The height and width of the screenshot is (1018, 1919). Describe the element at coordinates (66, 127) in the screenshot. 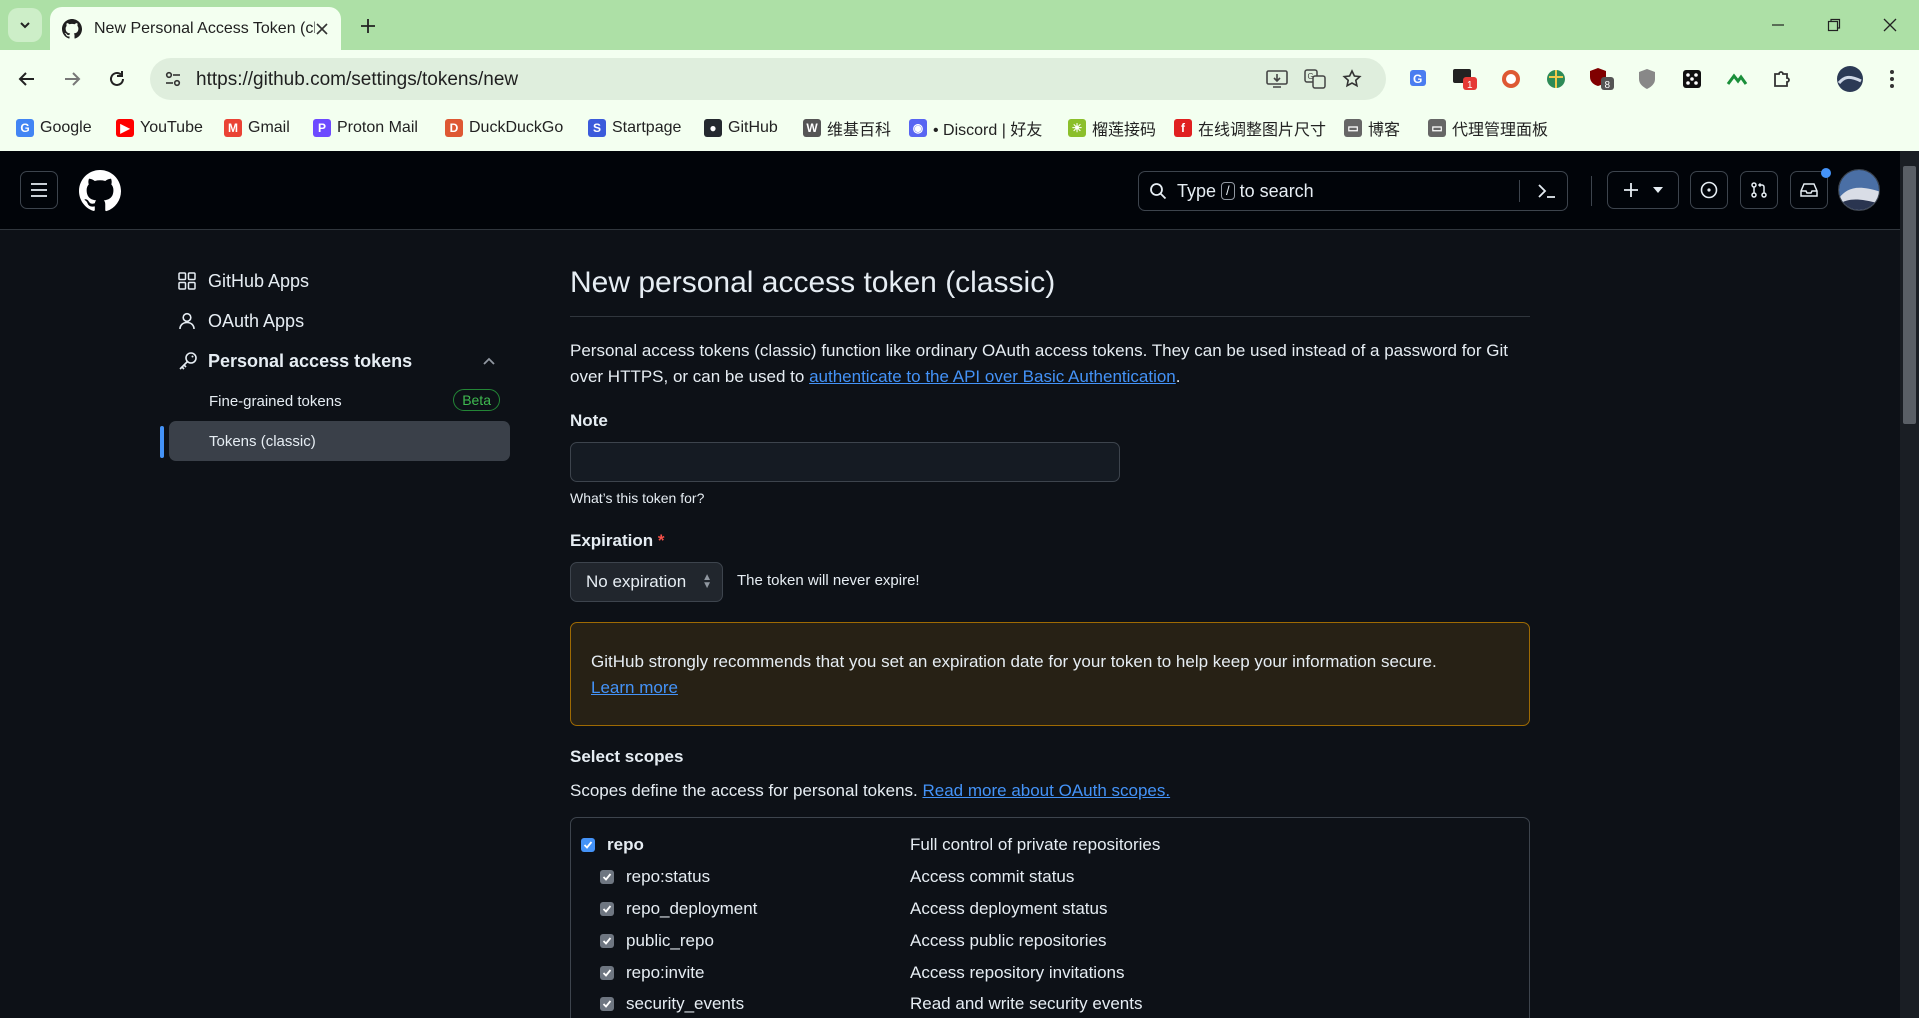

I see `bookmark-label: Google` at that location.